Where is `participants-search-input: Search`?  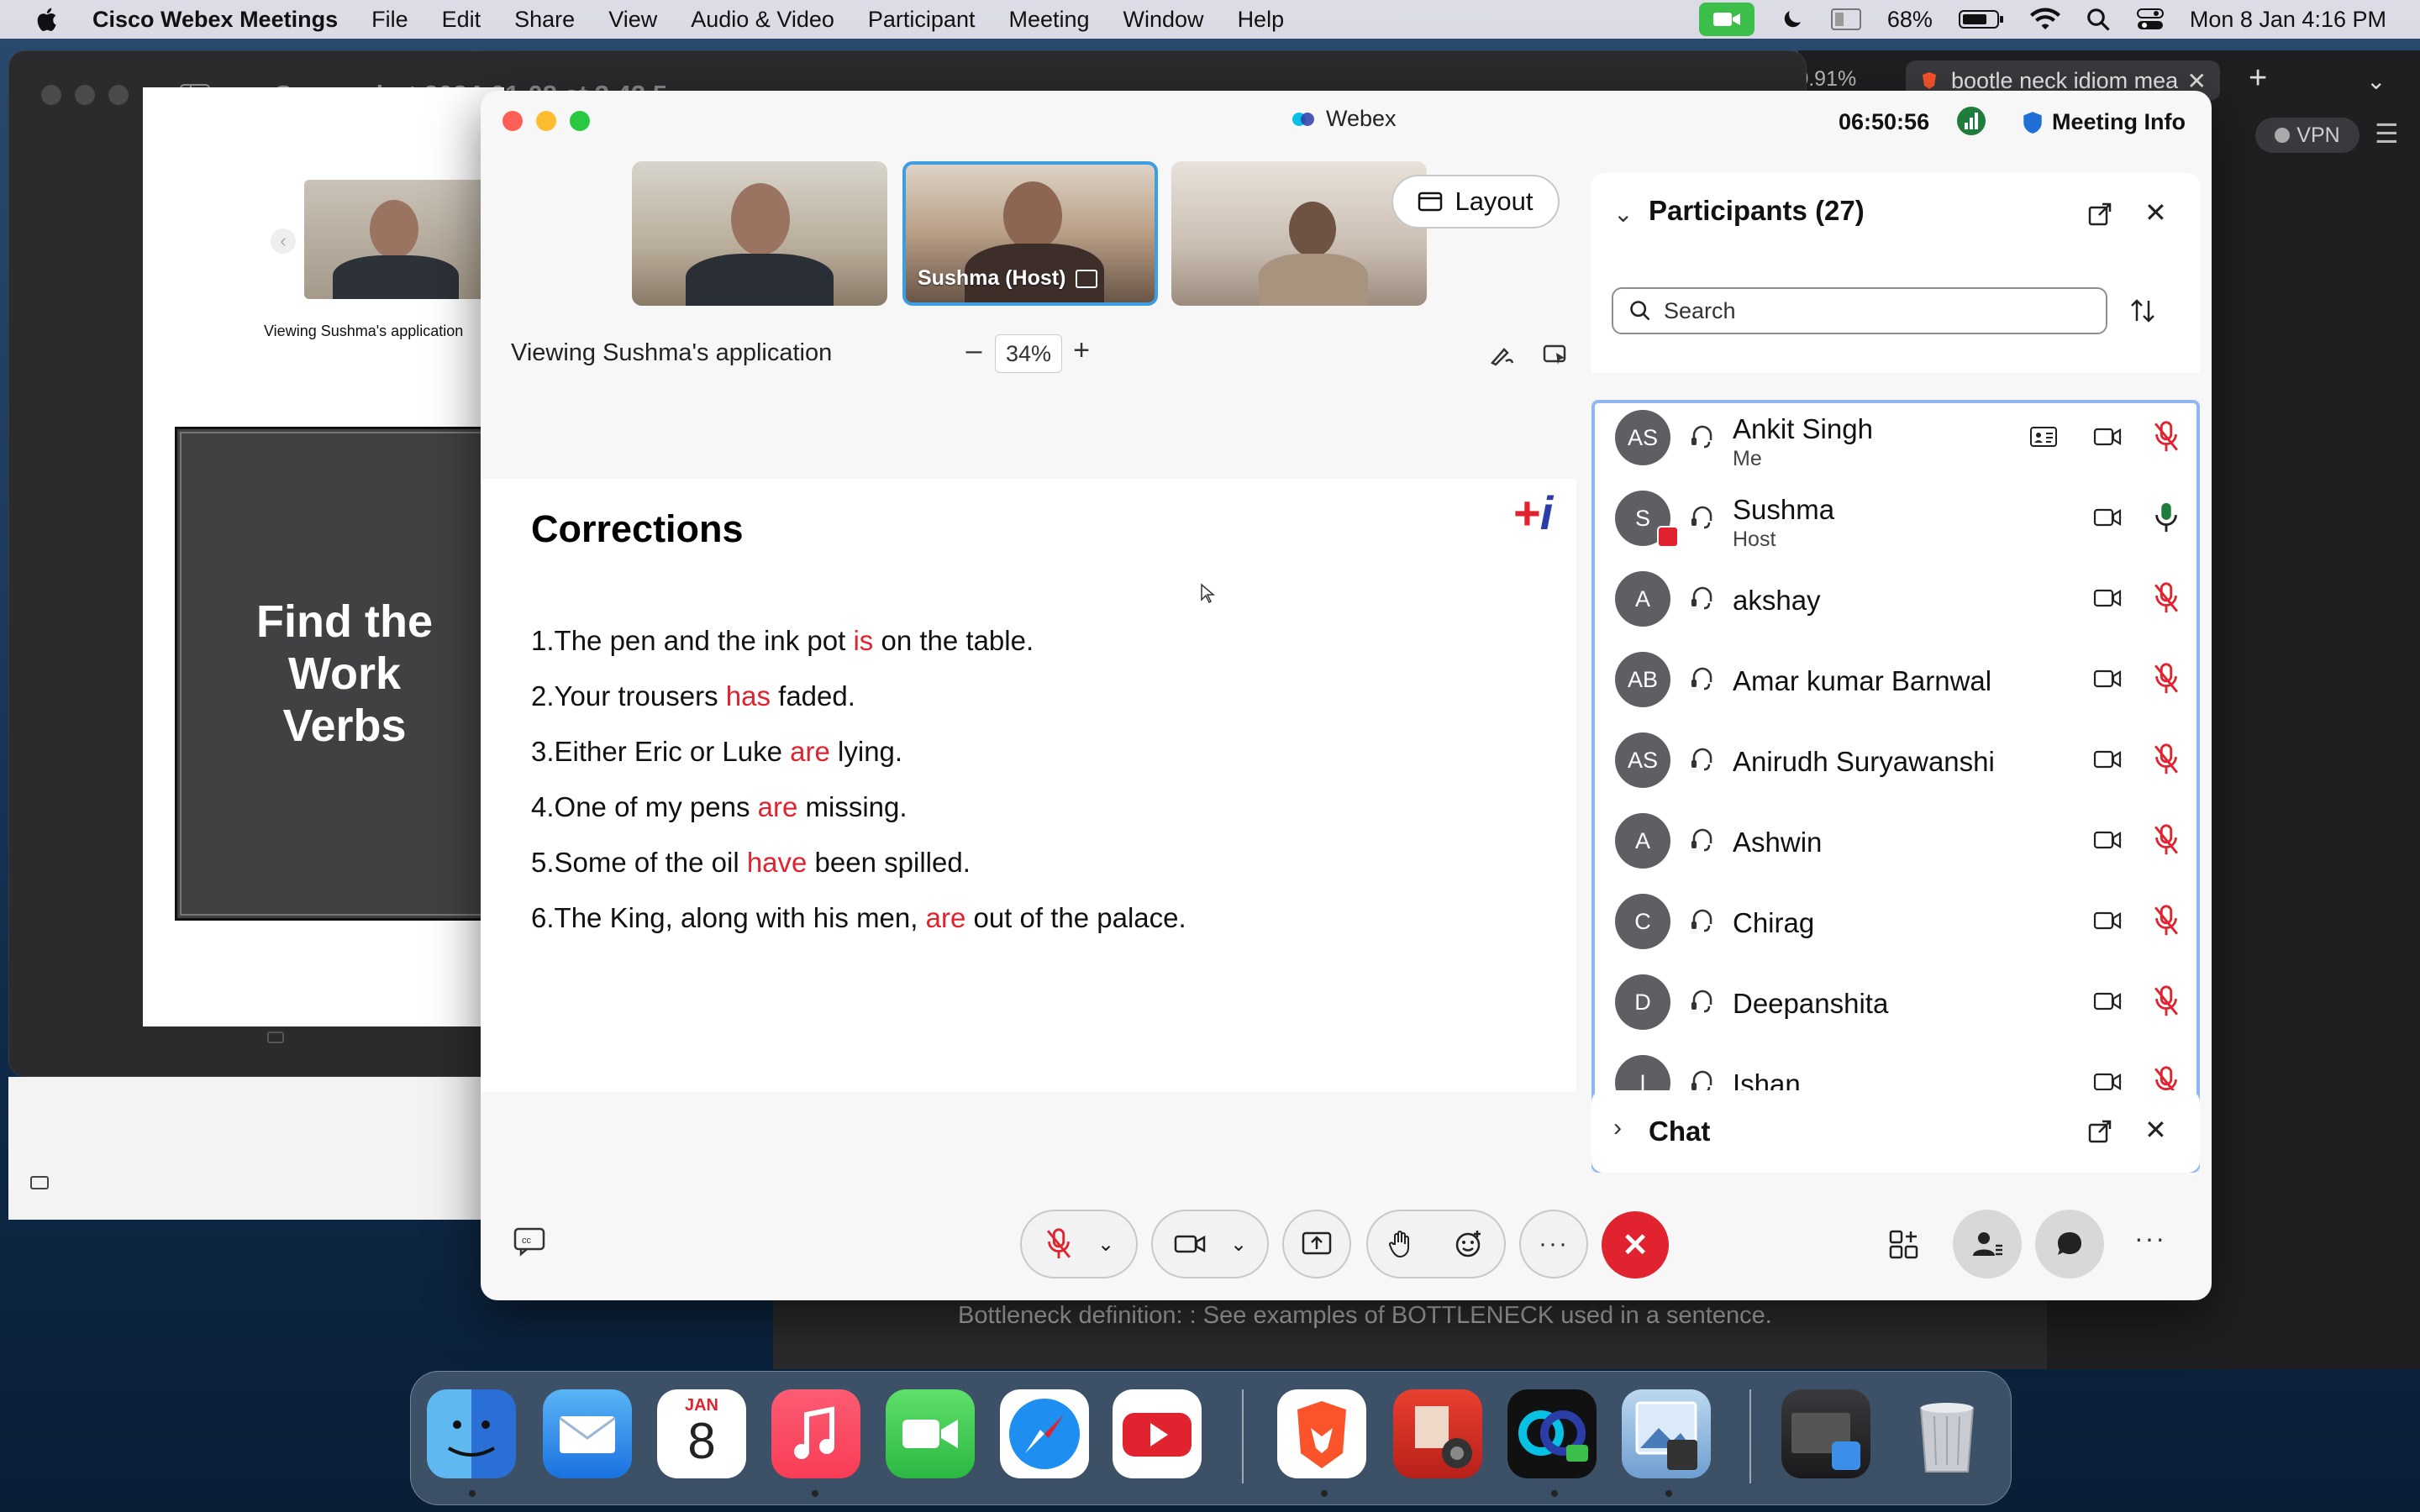 participants-search-input: Search is located at coordinates (1860, 310).